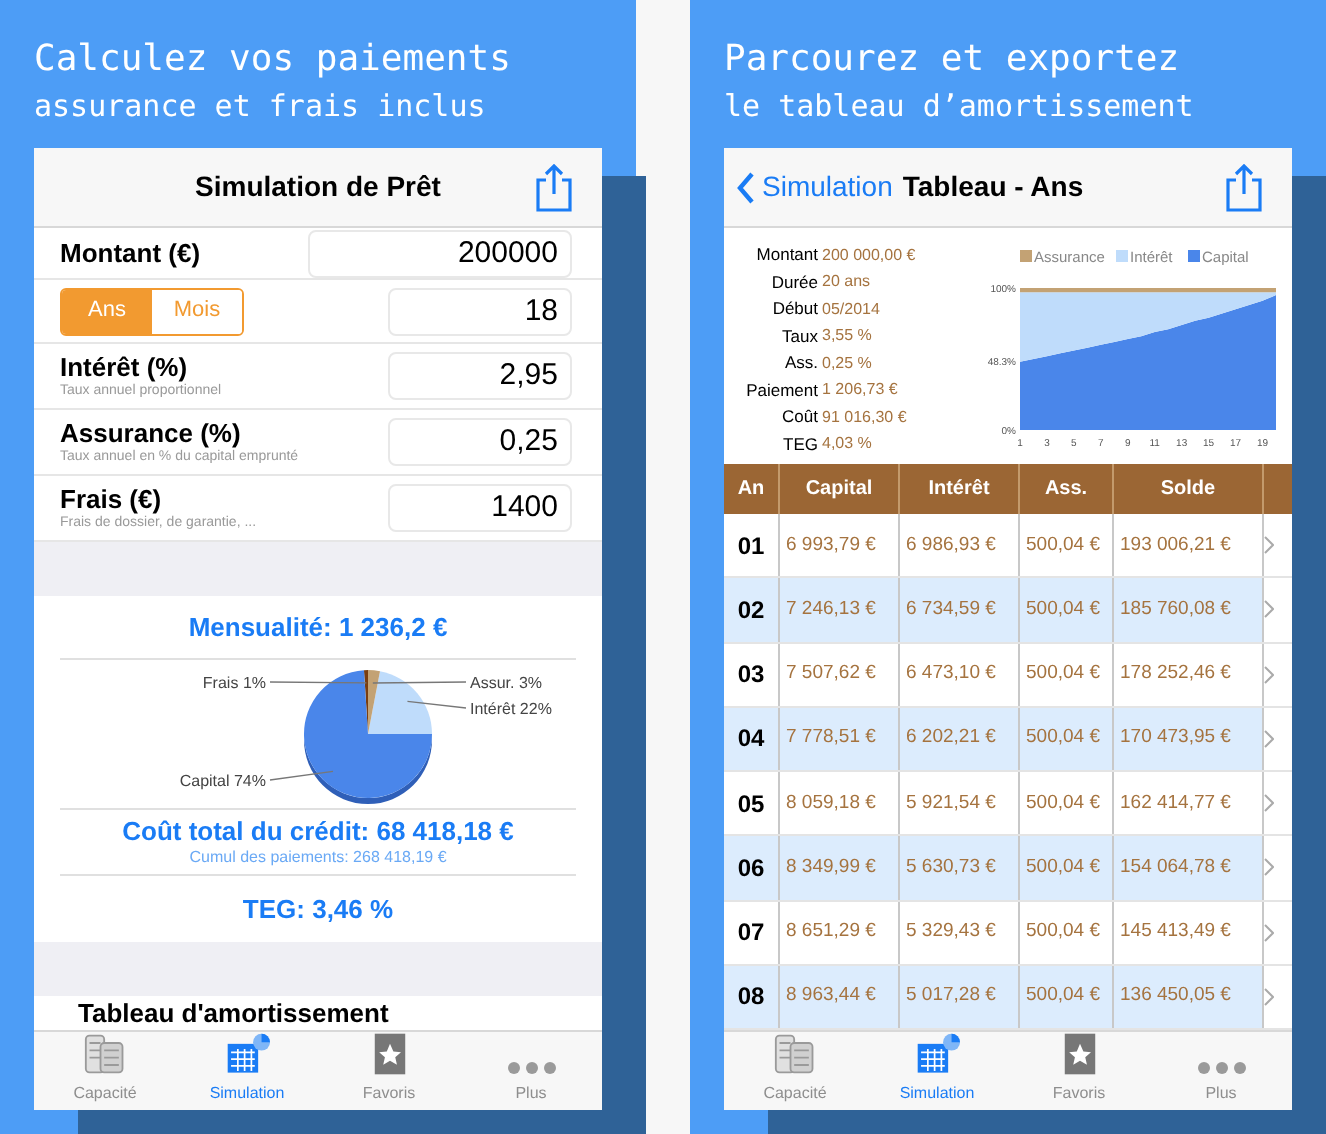 The height and width of the screenshot is (1134, 1326). I want to click on table-cell: 170 473,95 €, so click(1189, 738).